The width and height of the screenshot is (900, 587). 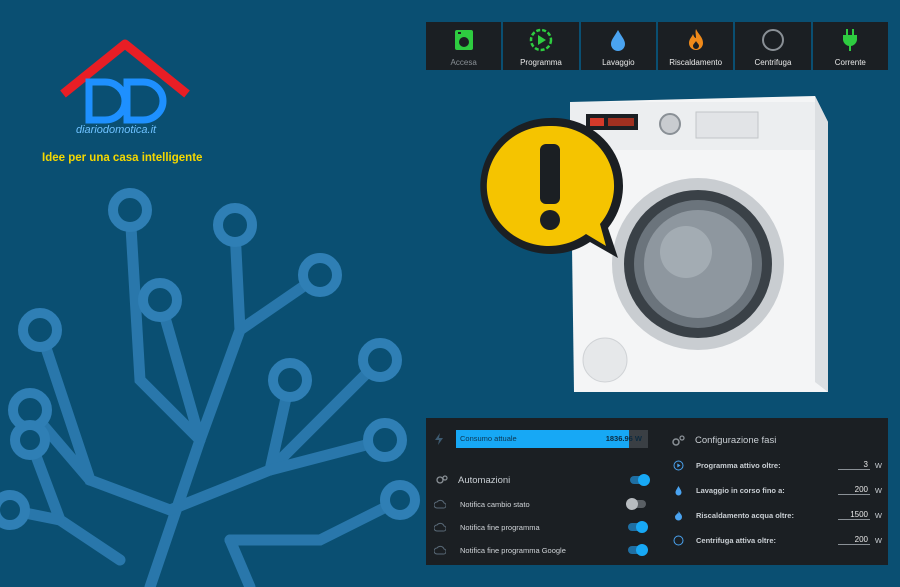 What do you see at coordinates (678, 440) in the screenshot?
I see `gears-icon` at bounding box center [678, 440].